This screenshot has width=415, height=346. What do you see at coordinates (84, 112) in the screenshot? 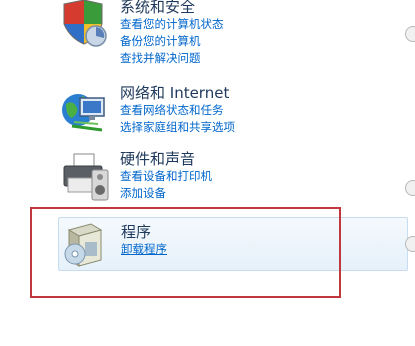
I see `globe-network-icon` at bounding box center [84, 112].